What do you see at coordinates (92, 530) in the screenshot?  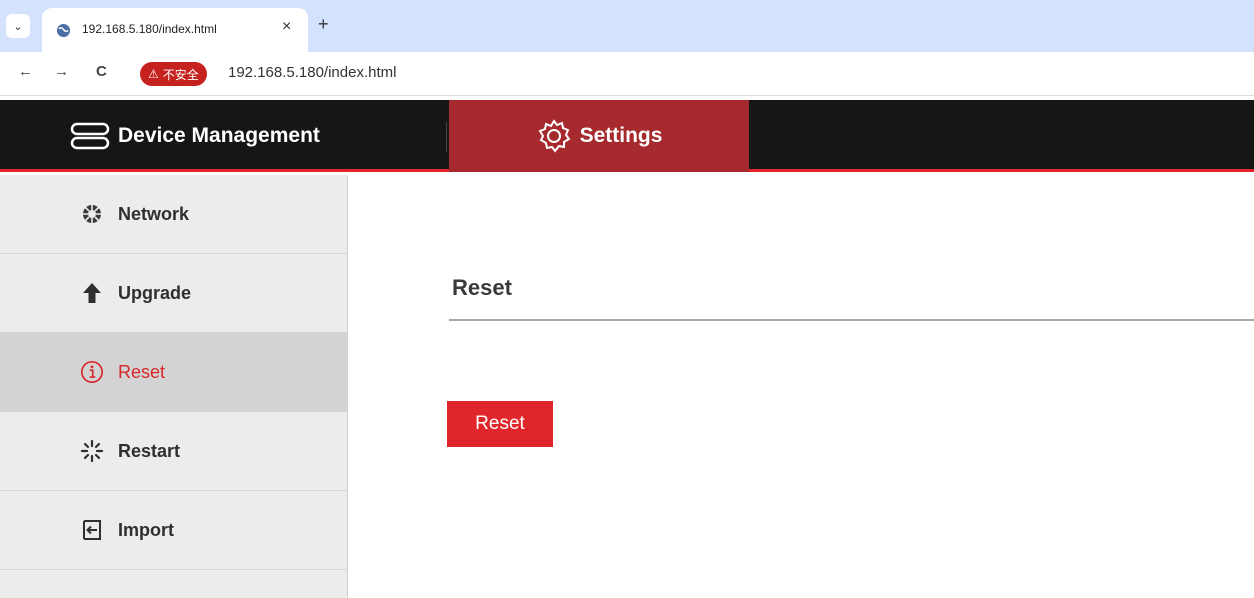 I see `import-icon` at bounding box center [92, 530].